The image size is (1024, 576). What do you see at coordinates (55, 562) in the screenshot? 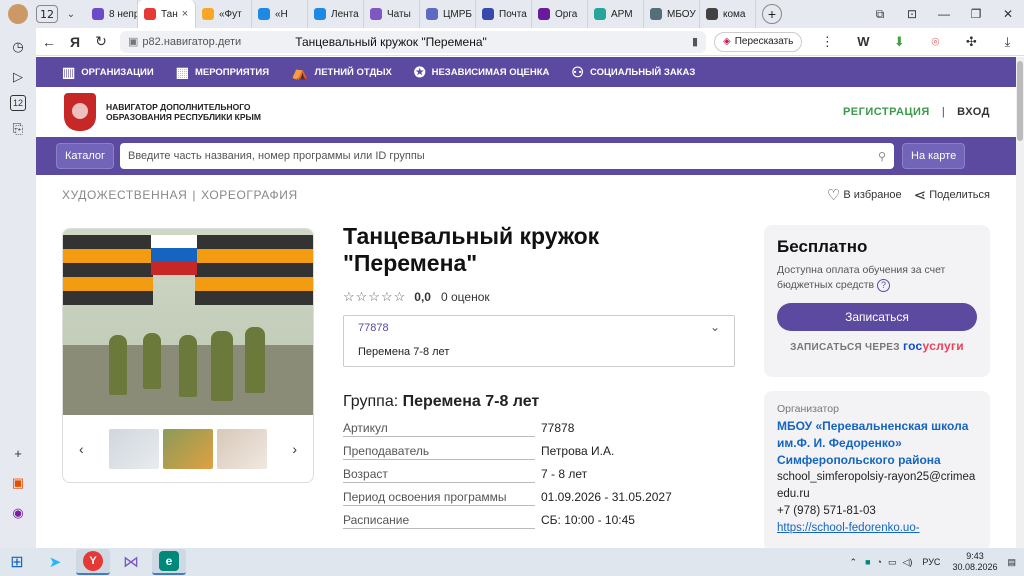
I see `telegram-icon: ➤` at bounding box center [55, 562].